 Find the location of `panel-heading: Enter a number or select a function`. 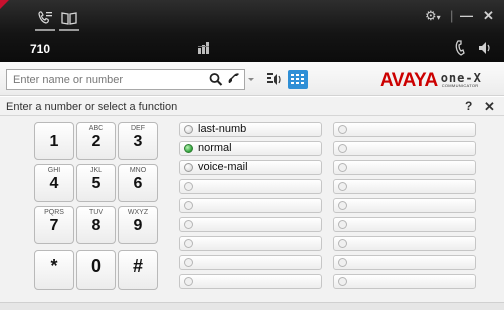

panel-heading: Enter a number or select a function is located at coordinates (92, 107).